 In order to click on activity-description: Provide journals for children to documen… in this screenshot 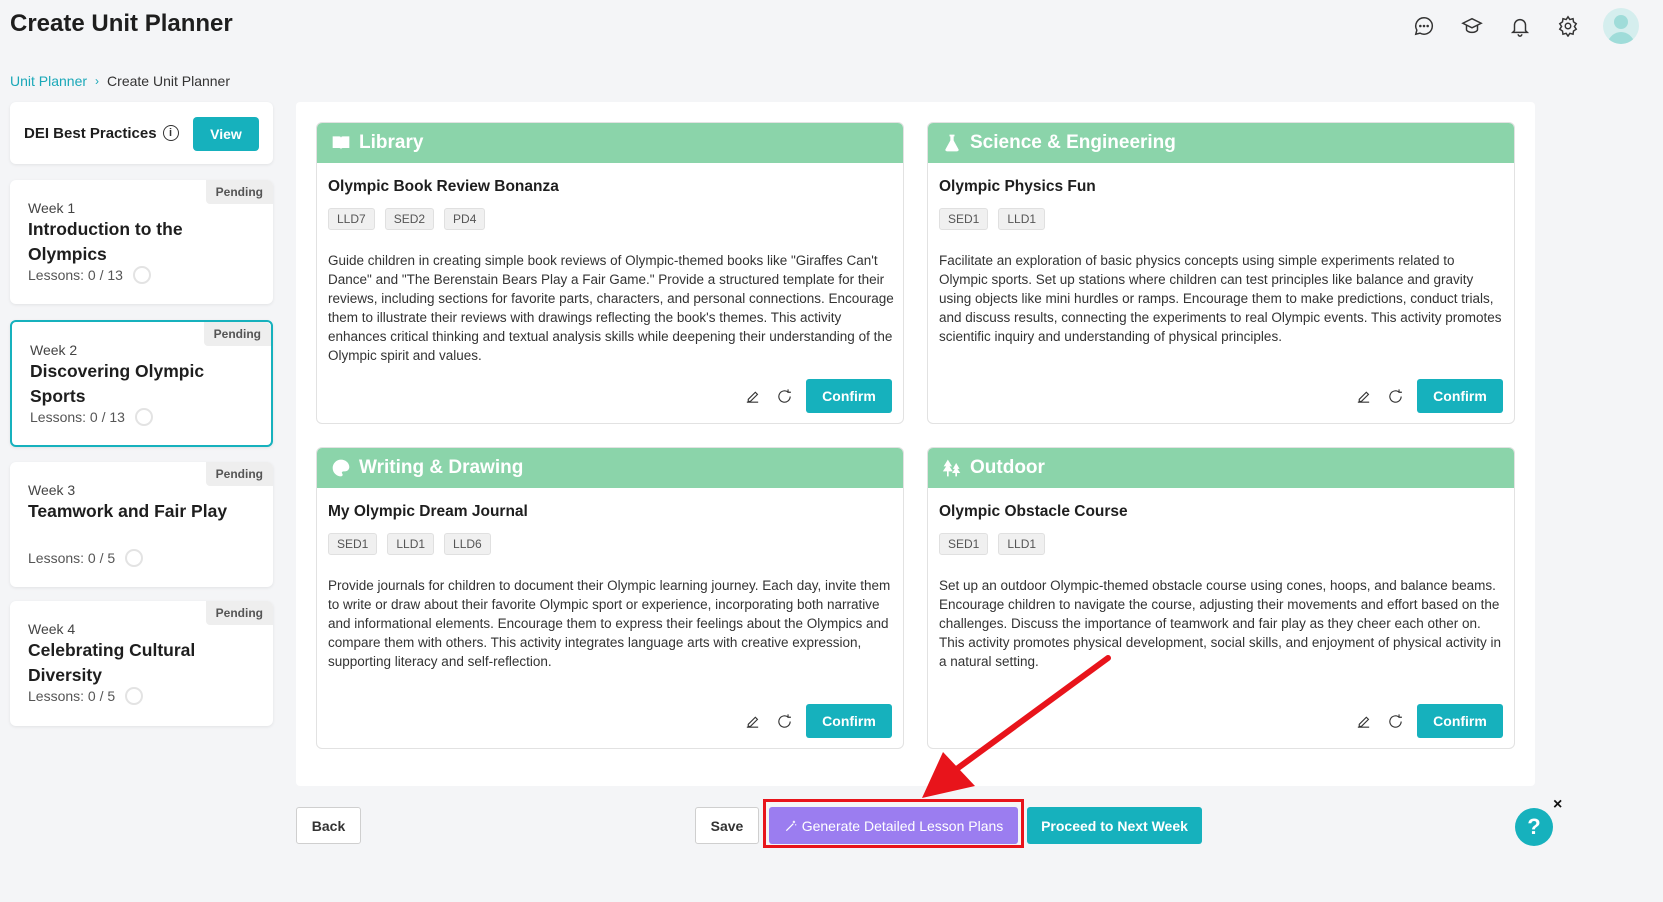, I will do `click(609, 623)`.